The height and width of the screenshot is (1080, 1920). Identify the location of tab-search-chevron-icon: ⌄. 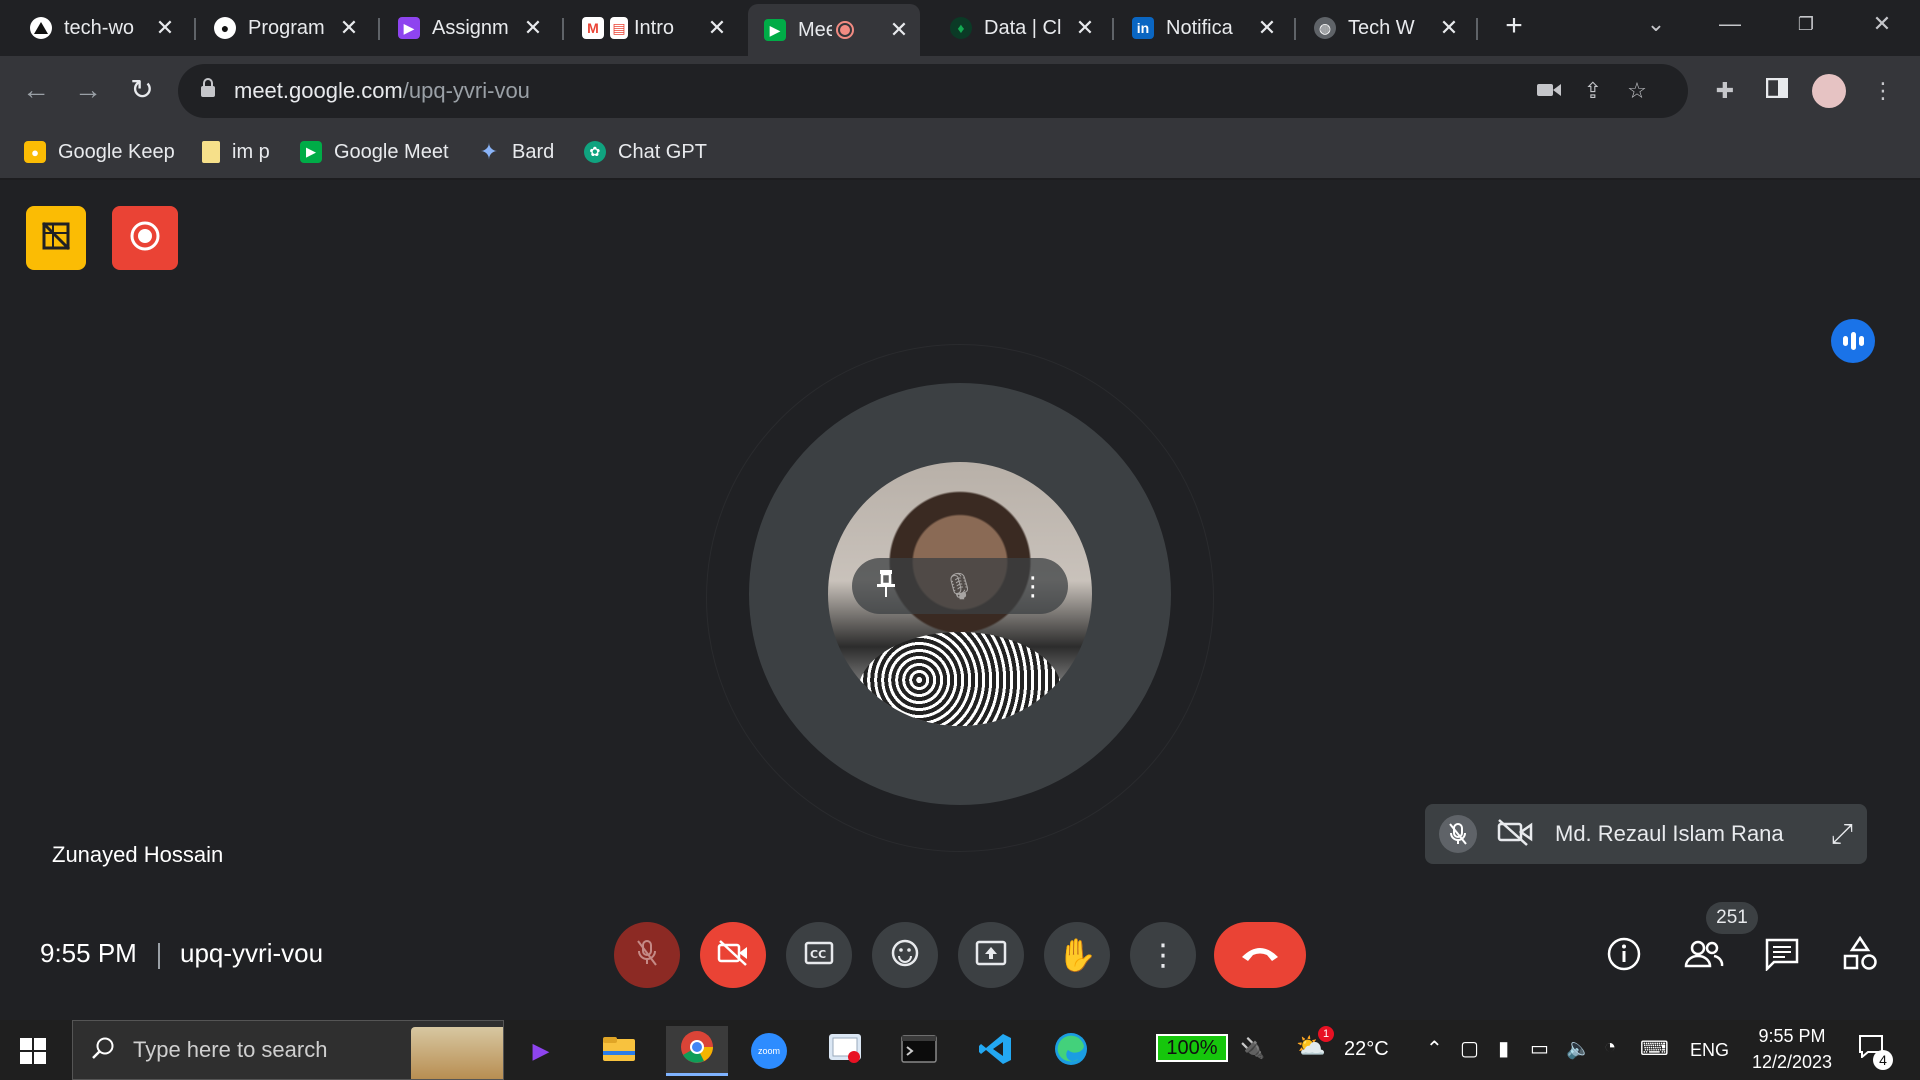
(1656, 24).